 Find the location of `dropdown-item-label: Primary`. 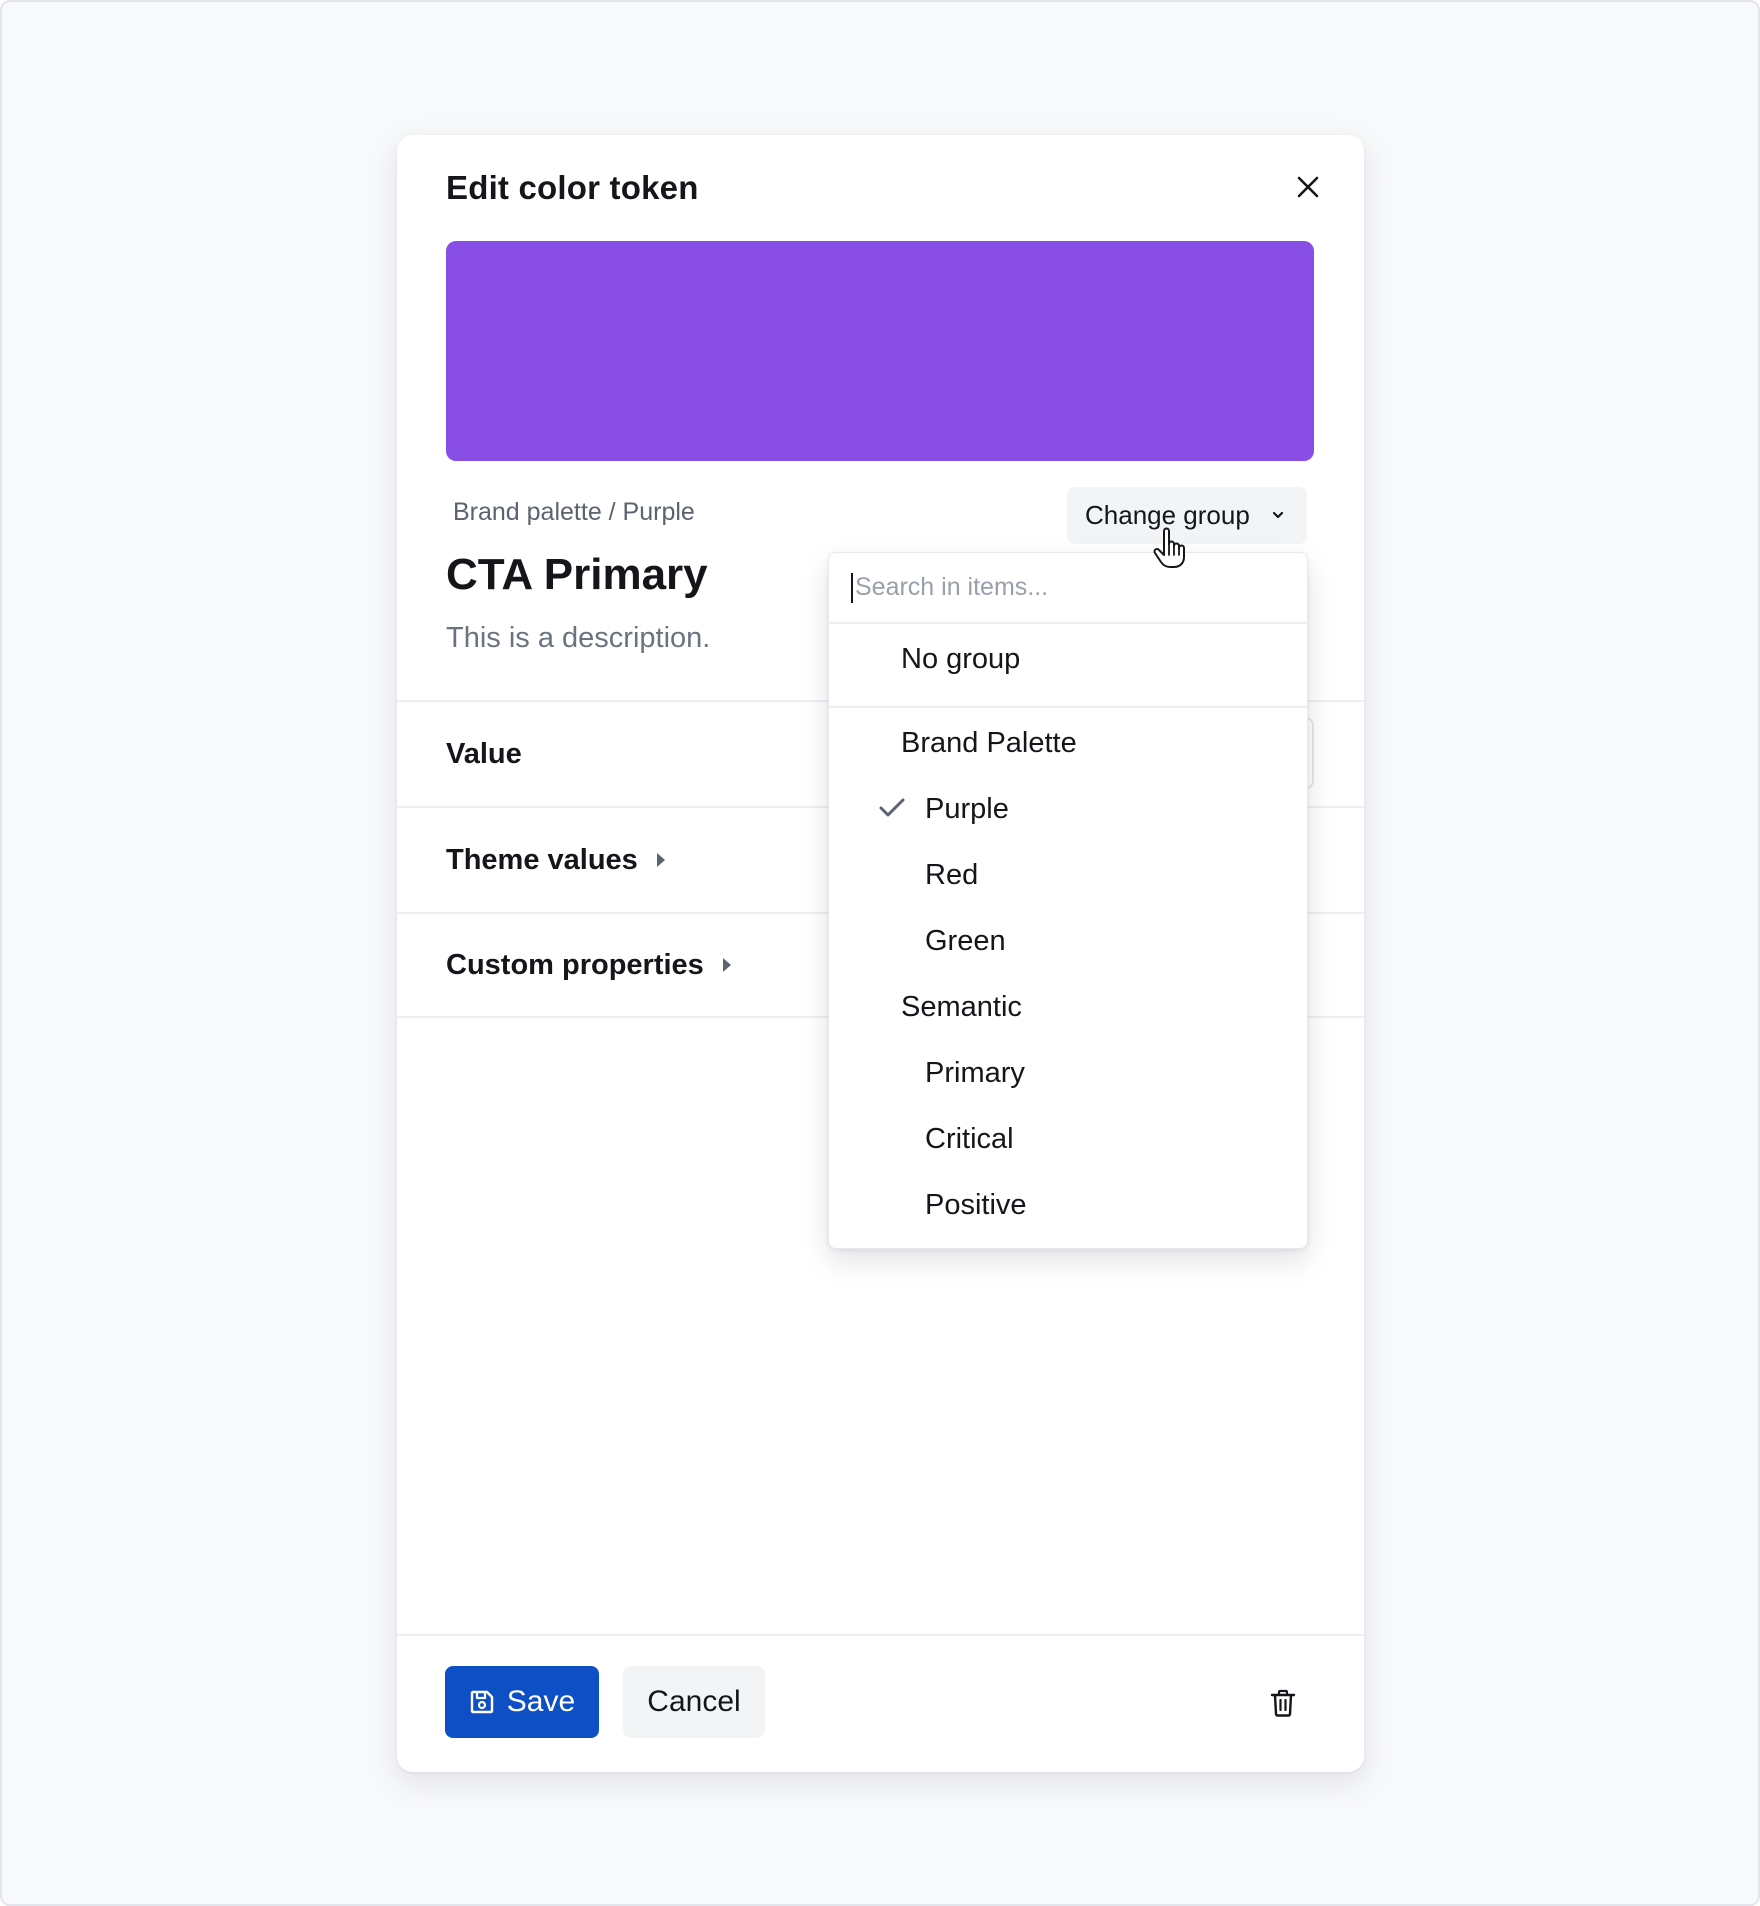

dropdown-item-label: Primary is located at coordinates (975, 1072).